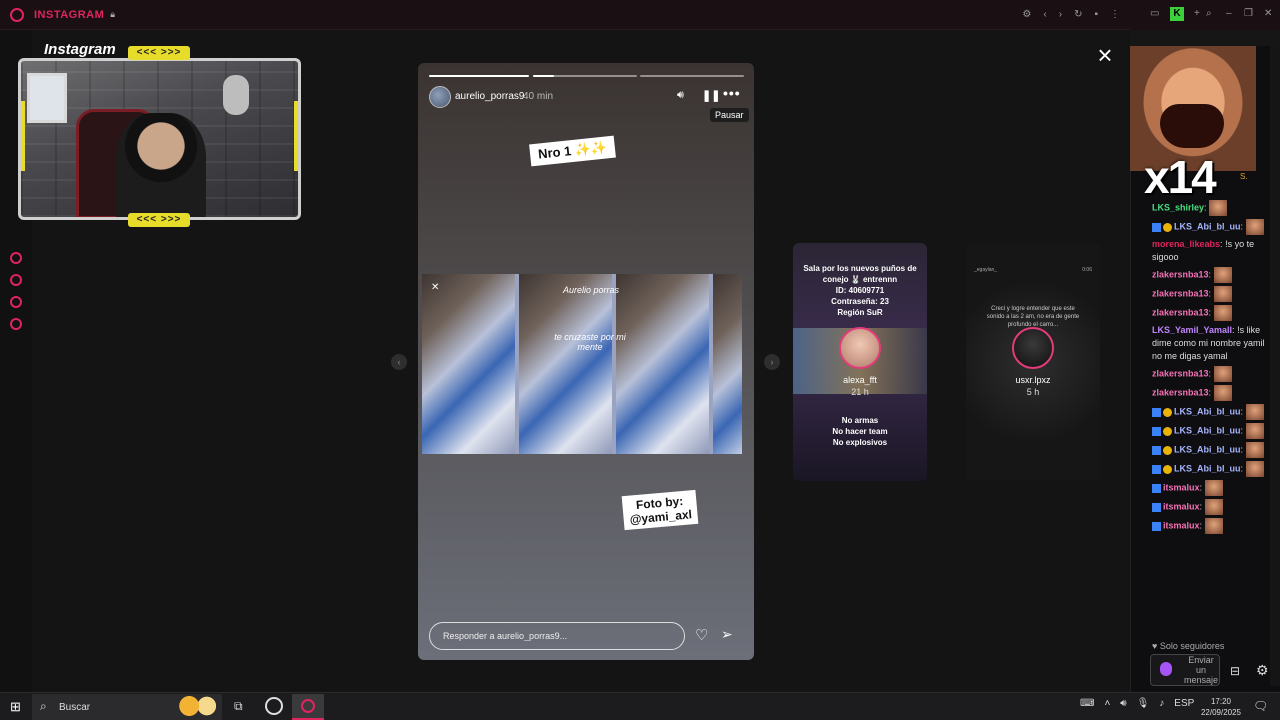 This screenshot has width=1280, height=720. I want to click on taskbar-search-label: Buscar, so click(75, 707).